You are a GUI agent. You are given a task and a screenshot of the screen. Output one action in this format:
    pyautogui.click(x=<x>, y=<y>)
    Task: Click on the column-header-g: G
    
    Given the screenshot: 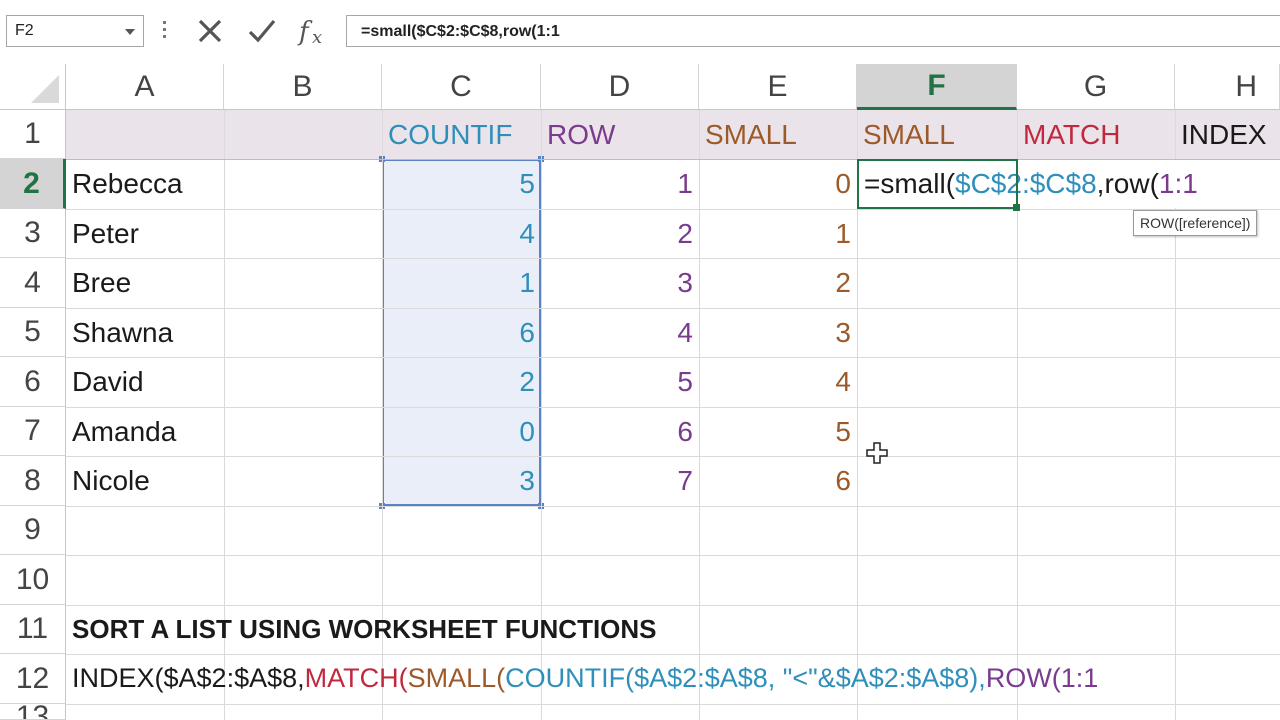 What is the action you would take?
    pyautogui.click(x=1096, y=87)
    